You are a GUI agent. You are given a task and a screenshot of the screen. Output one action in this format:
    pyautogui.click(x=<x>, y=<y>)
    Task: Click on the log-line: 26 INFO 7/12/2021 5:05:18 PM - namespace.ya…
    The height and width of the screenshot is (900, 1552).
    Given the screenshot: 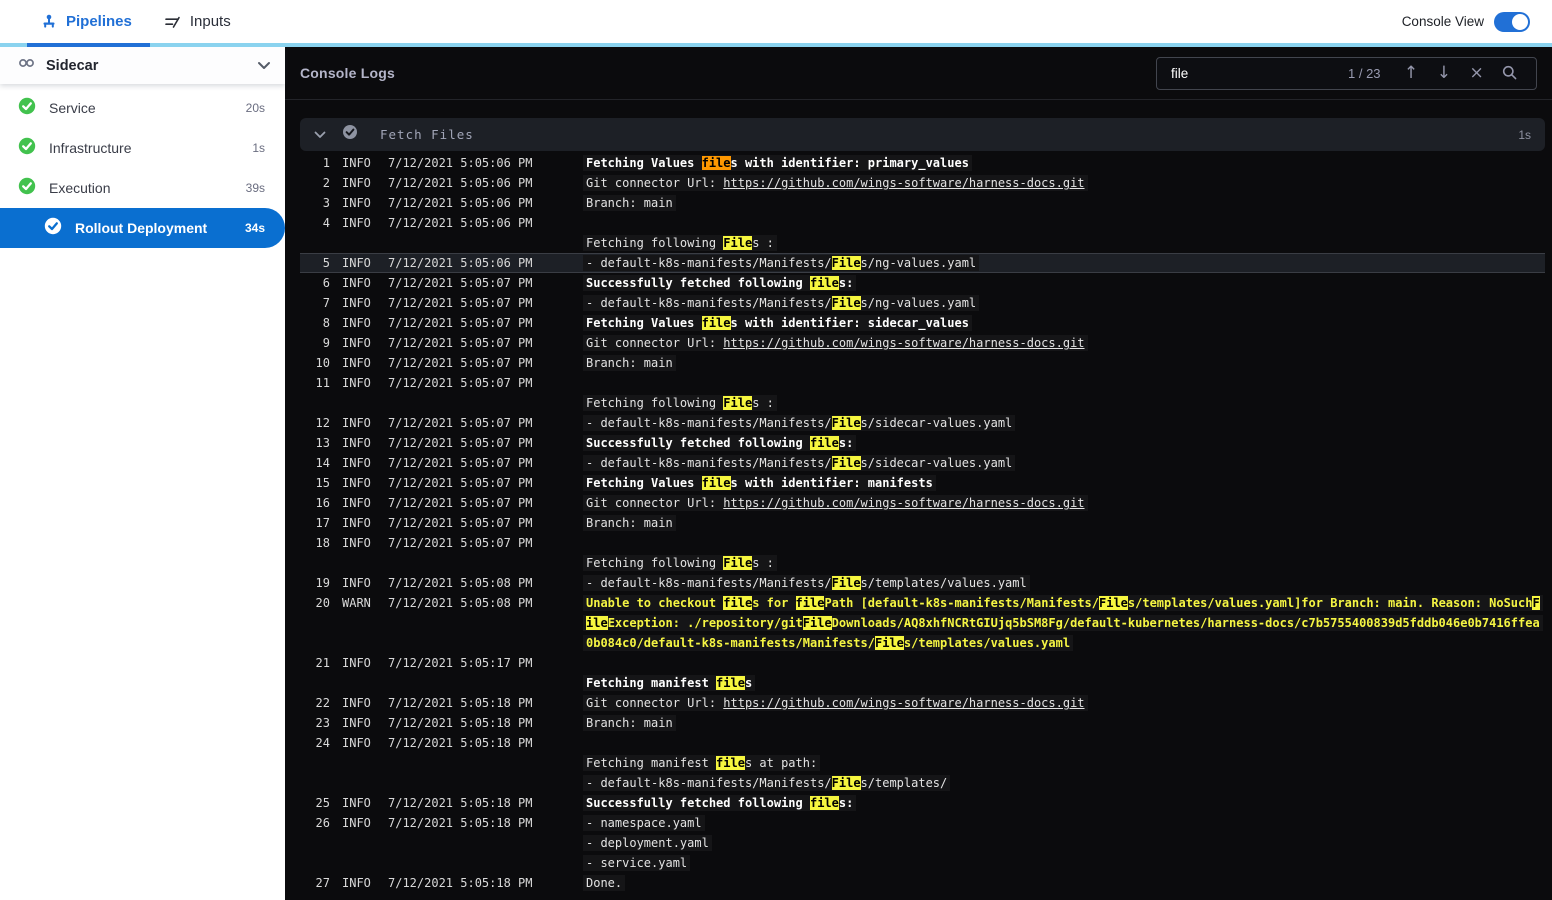 What is the action you would take?
    pyautogui.click(x=922, y=823)
    